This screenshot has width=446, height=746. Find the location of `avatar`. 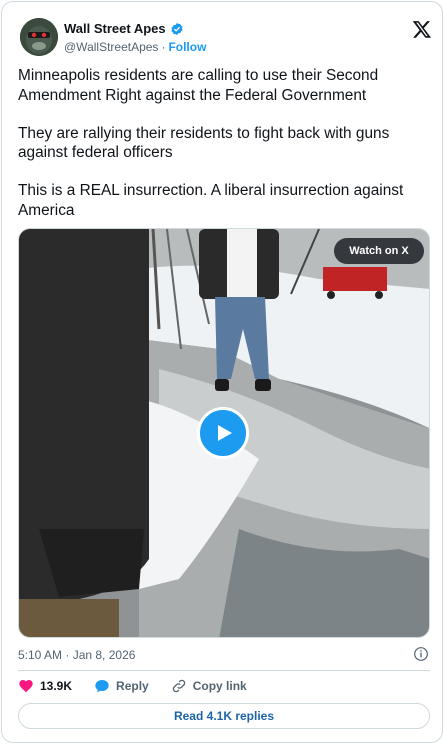

avatar is located at coordinates (39, 37).